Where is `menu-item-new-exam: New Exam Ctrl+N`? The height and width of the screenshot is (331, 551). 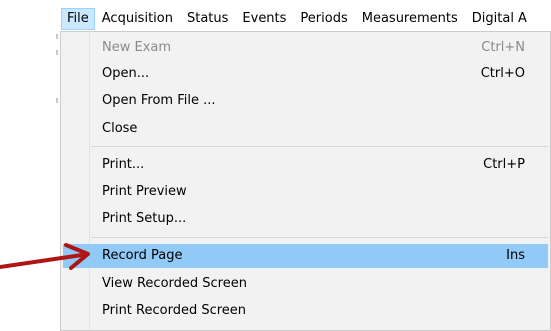
menu-item-new-exam: New Exam Ctrl+N is located at coordinates (305, 48).